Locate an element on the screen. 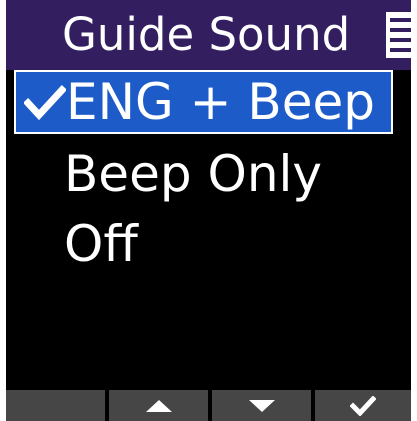  enter-button is located at coordinates (363, 405).